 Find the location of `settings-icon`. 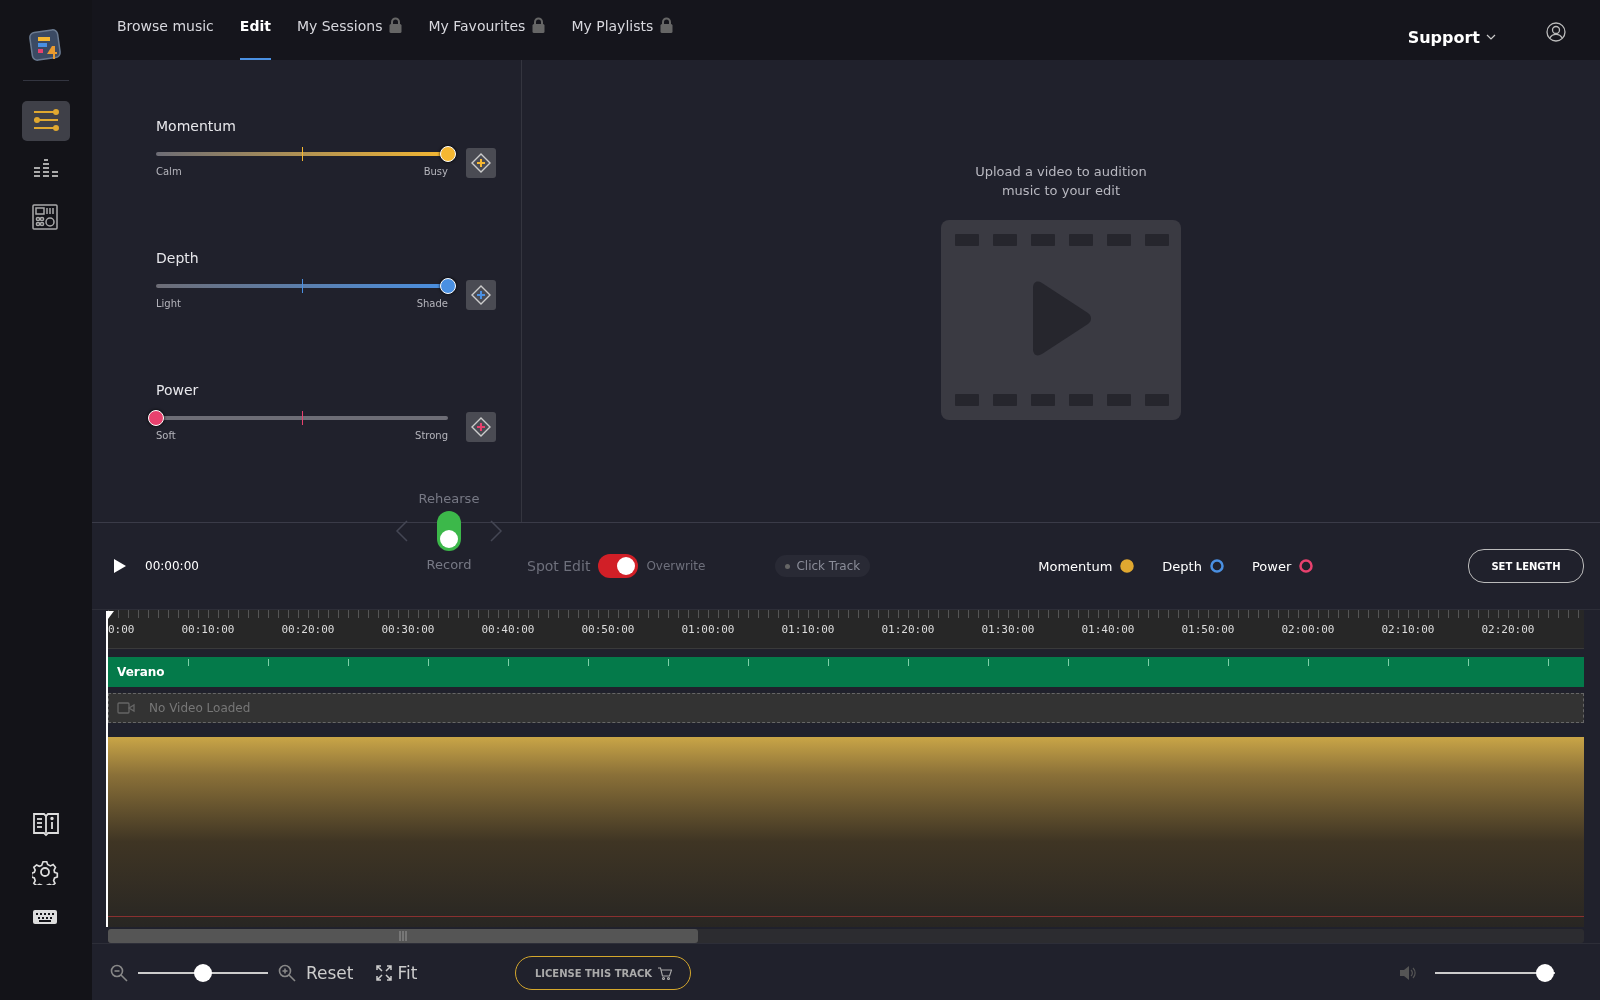

settings-icon is located at coordinates (46, 872).